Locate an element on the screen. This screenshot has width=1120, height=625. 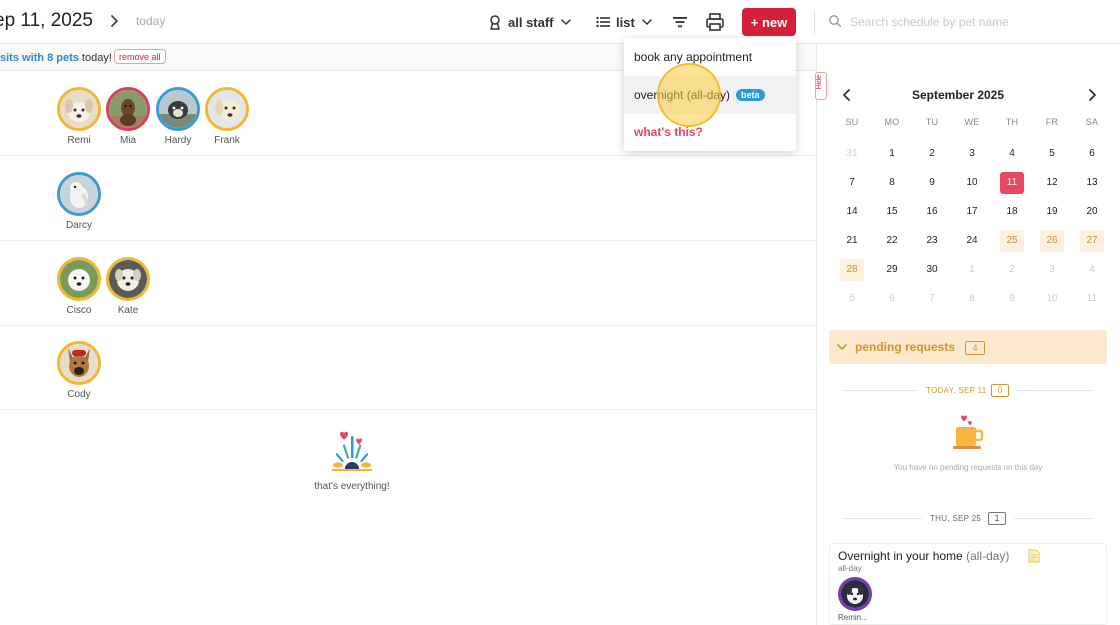
calendar-day: 12 is located at coordinates (1052, 183).